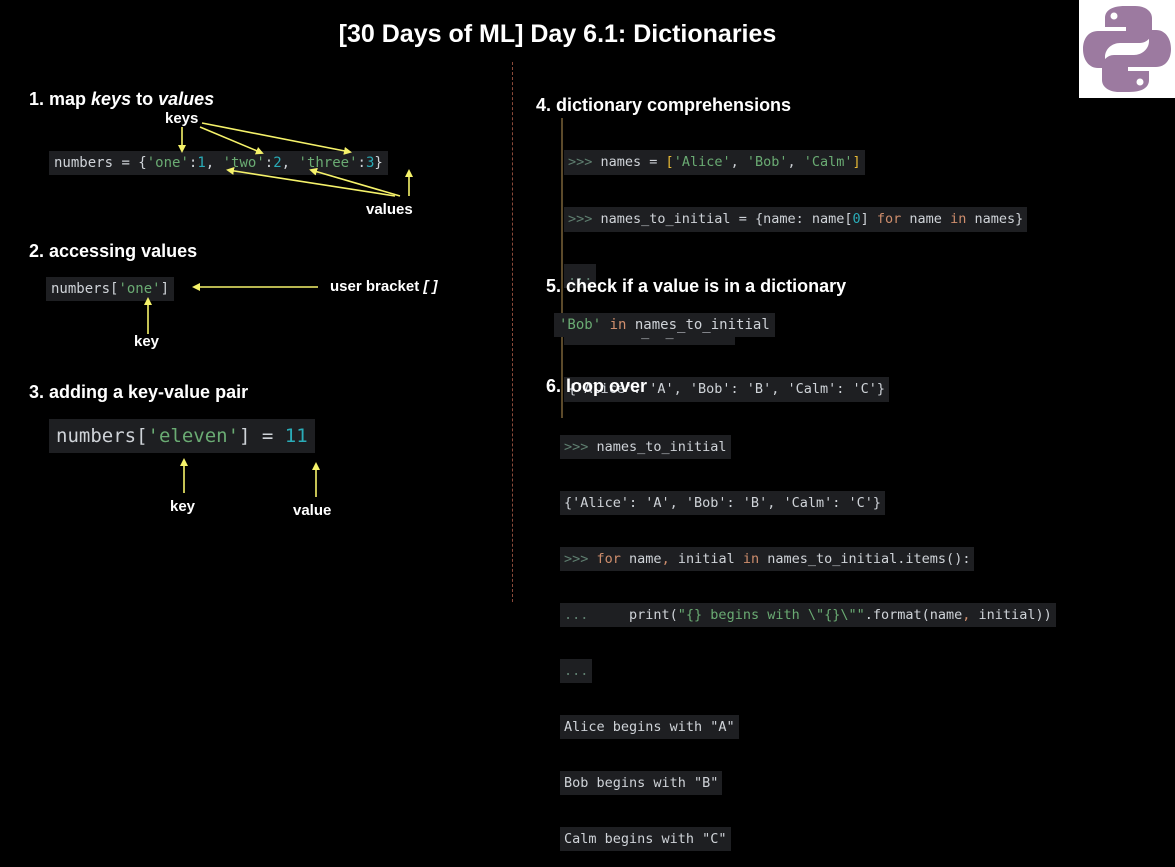 This screenshot has height=867, width=1175. Describe the element at coordinates (278, 309) in the screenshot. I see `annotation-arrows` at that location.